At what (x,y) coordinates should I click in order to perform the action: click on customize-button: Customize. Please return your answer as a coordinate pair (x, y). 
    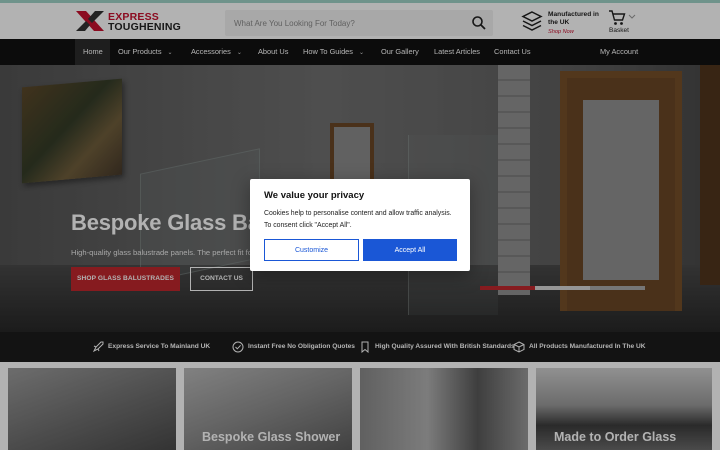
    Looking at the image, I should click on (311, 250).